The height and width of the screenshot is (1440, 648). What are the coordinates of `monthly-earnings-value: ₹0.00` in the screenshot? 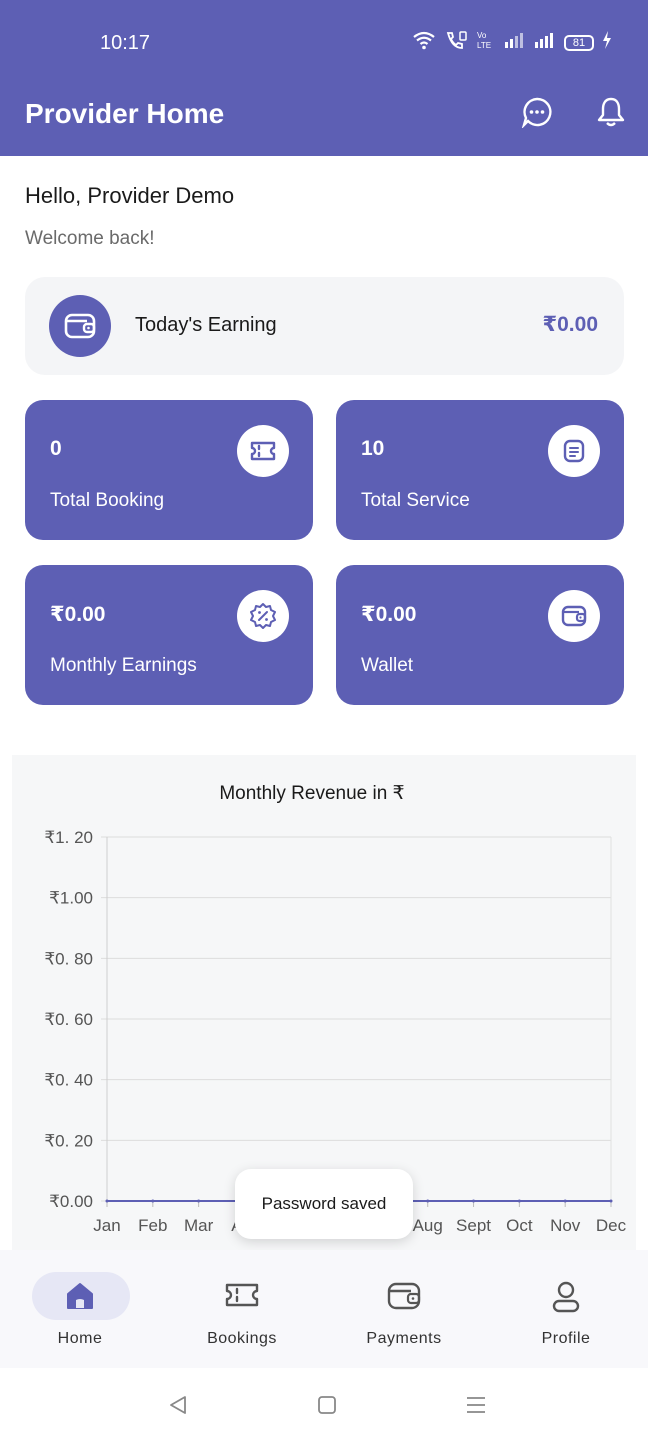 It's located at (78, 614).